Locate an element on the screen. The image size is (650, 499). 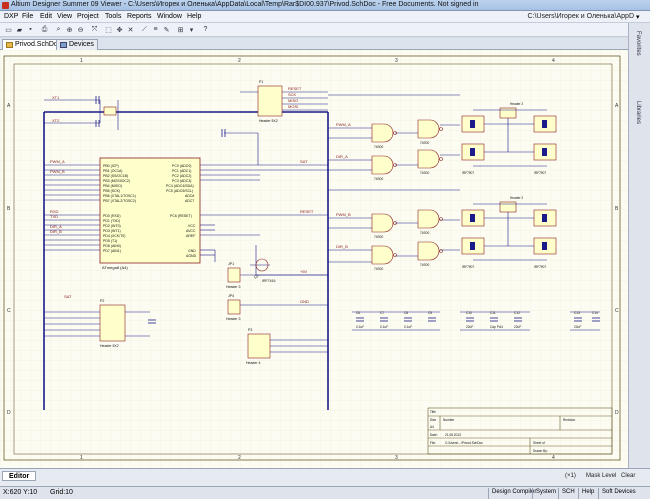
net-label-sck-top: SCK is located at coordinates (292, 94).